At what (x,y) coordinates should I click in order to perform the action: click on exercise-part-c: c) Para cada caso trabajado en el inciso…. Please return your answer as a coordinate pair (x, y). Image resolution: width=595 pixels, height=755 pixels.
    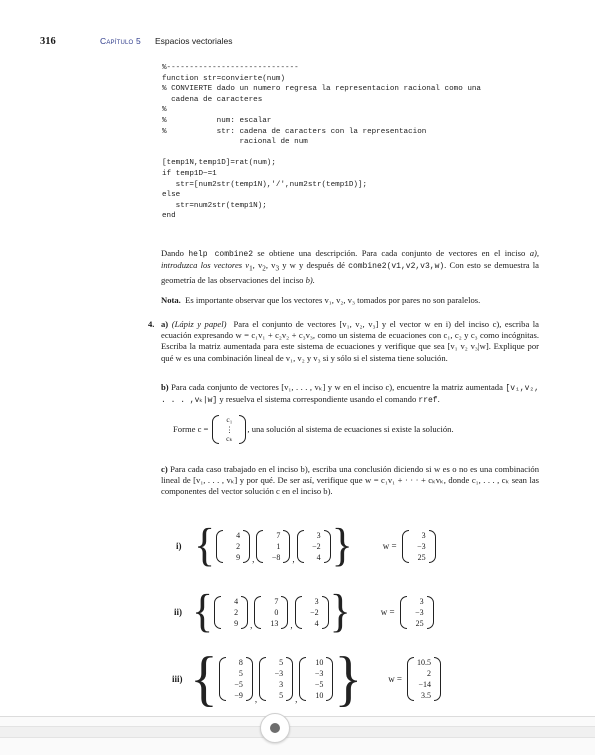
    Looking at the image, I should click on (350, 480).